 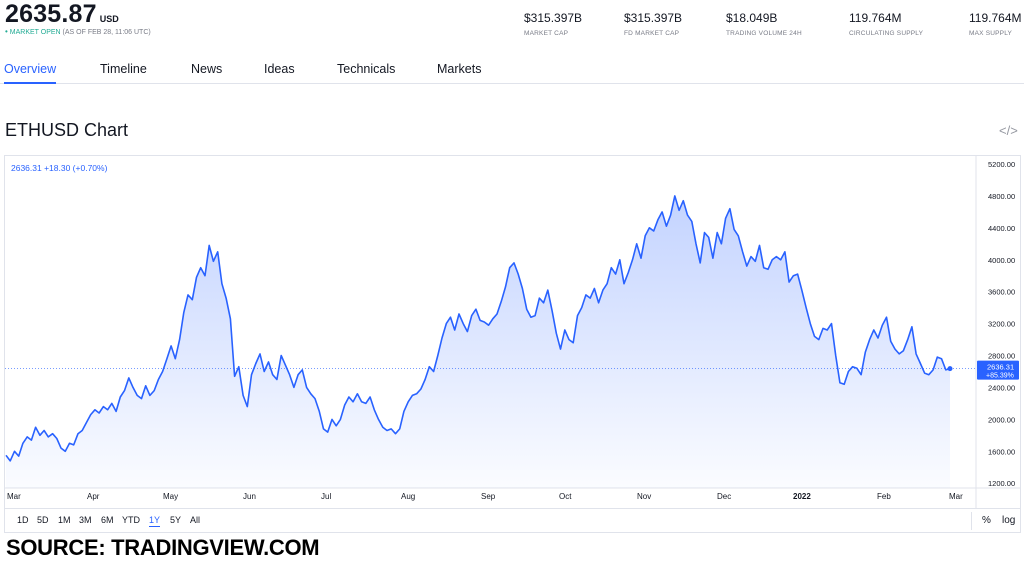 I want to click on y-tick-label: 4400.00, so click(x=1001, y=228).